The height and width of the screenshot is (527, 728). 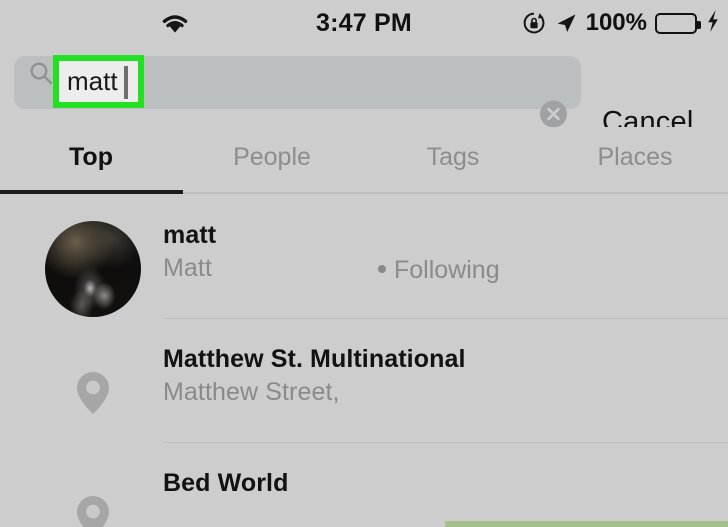 What do you see at coordinates (553, 114) in the screenshot?
I see `clear-search-button` at bounding box center [553, 114].